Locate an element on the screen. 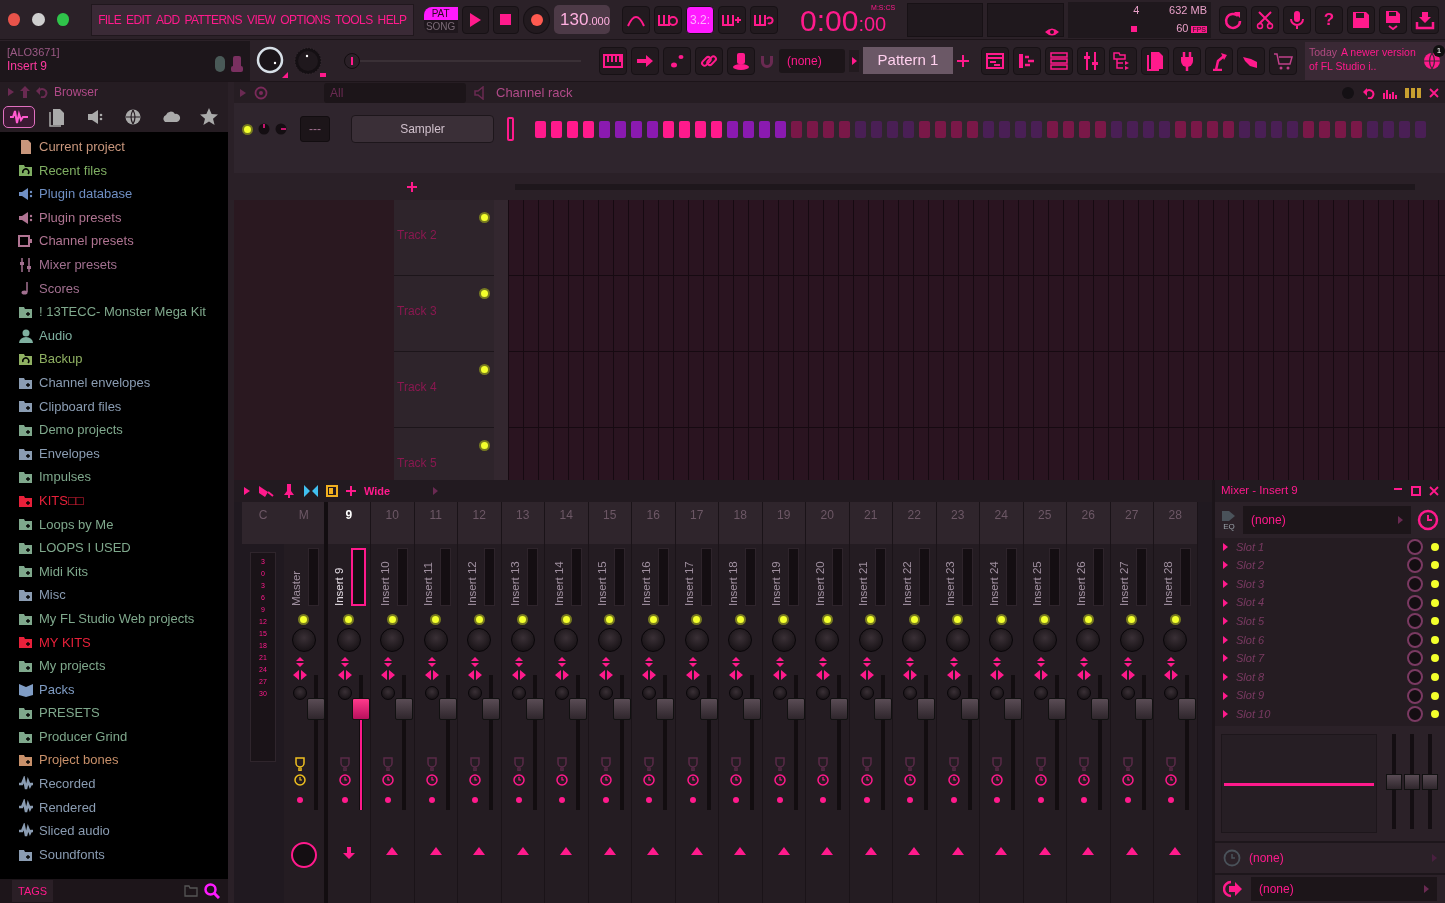 This screenshot has height=903, width=1445. browser-item: Audio is located at coordinates (56, 335).